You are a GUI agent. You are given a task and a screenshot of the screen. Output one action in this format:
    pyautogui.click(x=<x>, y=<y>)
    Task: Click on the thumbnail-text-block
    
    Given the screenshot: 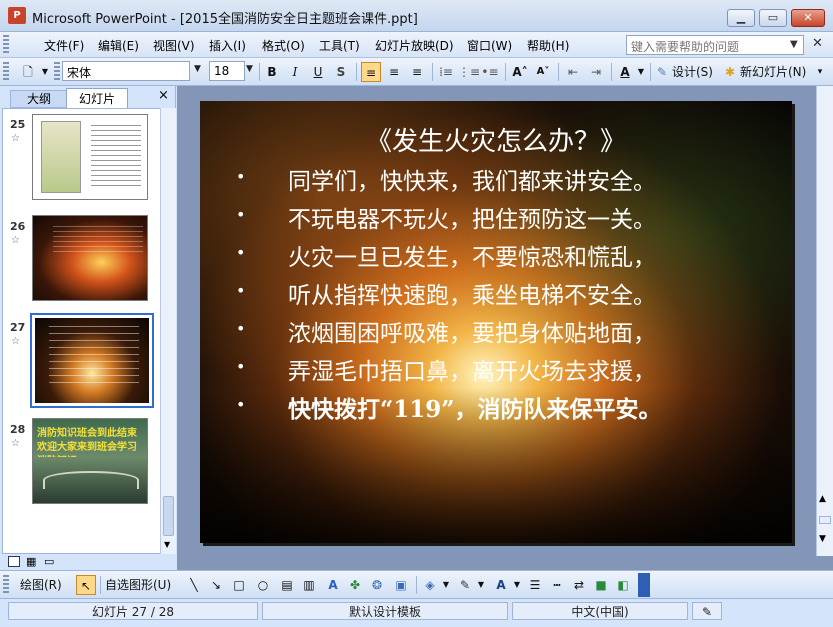 What is the action you would take?
    pyautogui.click(x=94, y=356)
    